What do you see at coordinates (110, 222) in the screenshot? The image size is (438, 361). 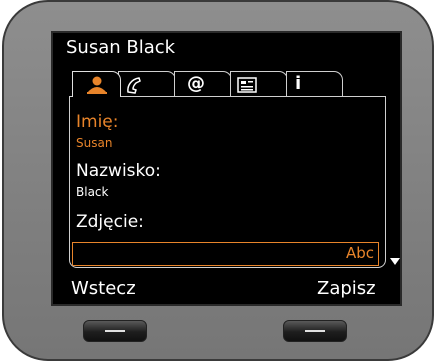 I see `photo-label: Zdjęcie:` at bounding box center [110, 222].